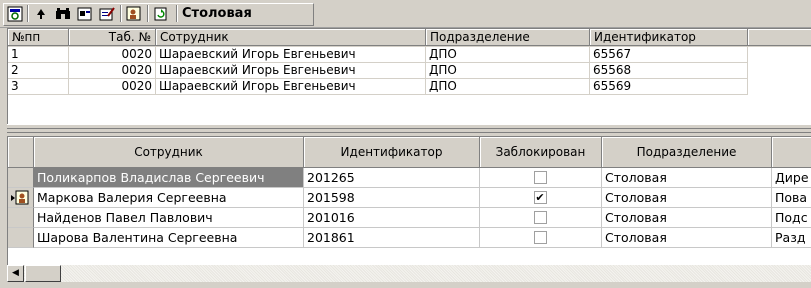  What do you see at coordinates (169, 218) in the screenshot?
I see `cell-employee: Найденов Павел Павлович` at bounding box center [169, 218].